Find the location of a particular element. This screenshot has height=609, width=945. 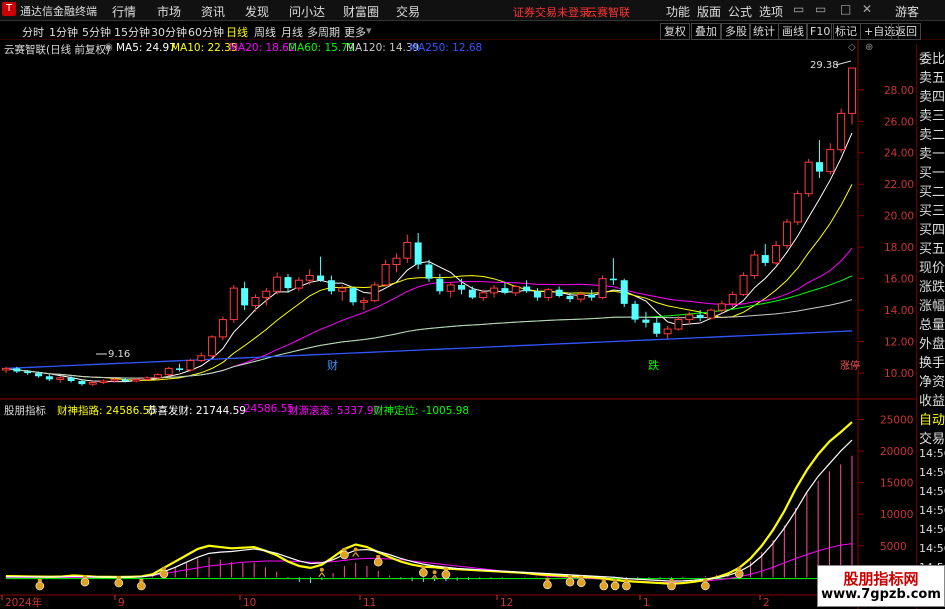

y-tick-label: 14.00 is located at coordinates (899, 311).